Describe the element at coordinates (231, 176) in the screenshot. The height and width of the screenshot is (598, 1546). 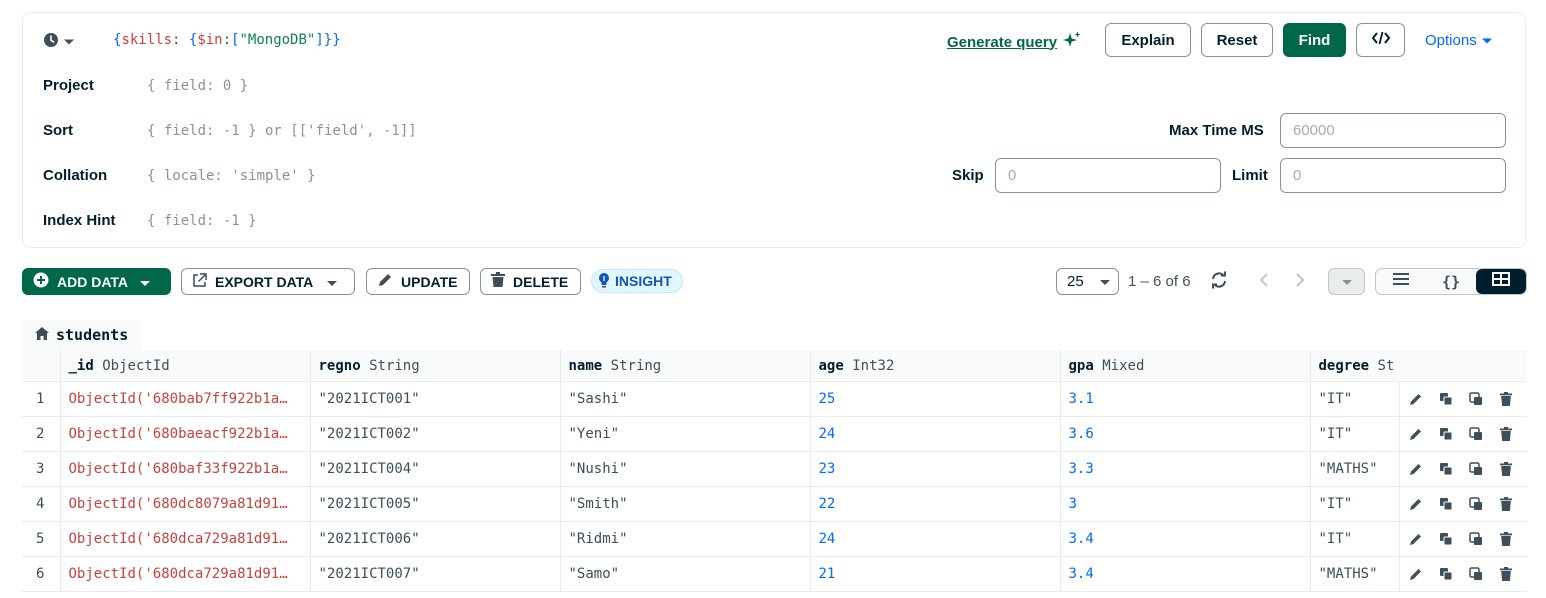
I see `collation-input: { locale: 'simple' }` at that location.